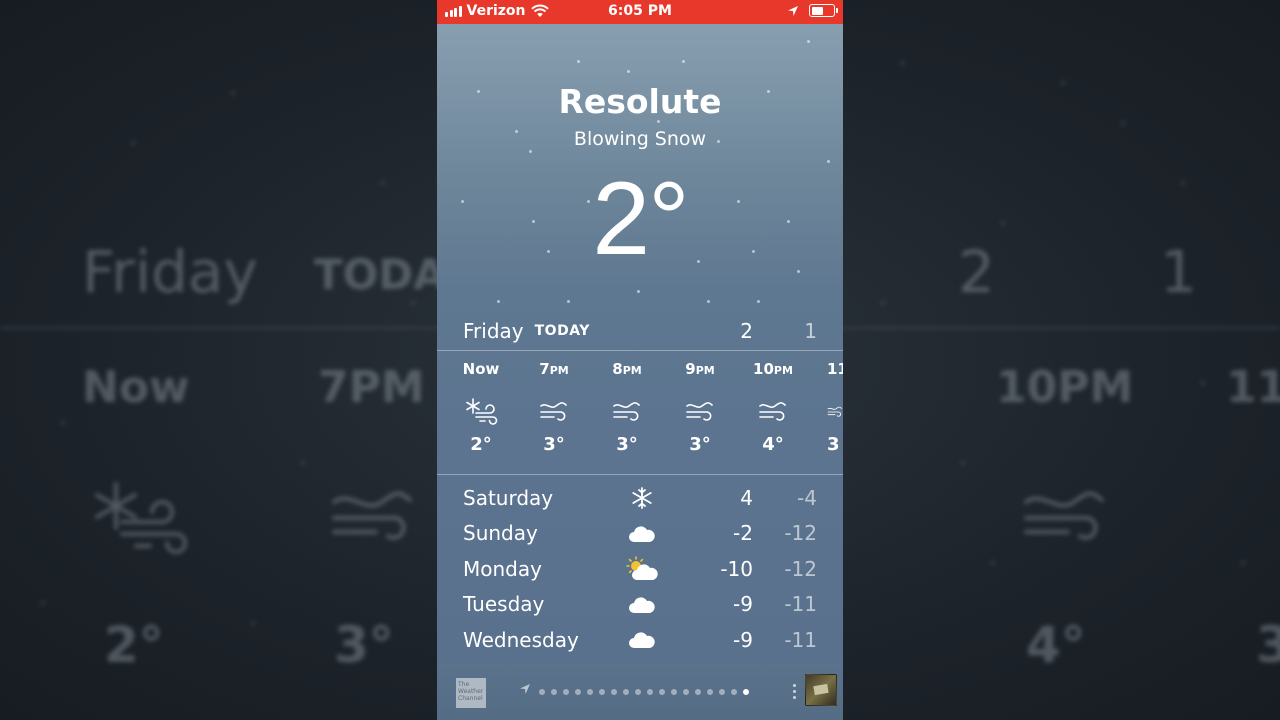  What do you see at coordinates (833, 444) in the screenshot?
I see `hour-temperature: 3` at bounding box center [833, 444].